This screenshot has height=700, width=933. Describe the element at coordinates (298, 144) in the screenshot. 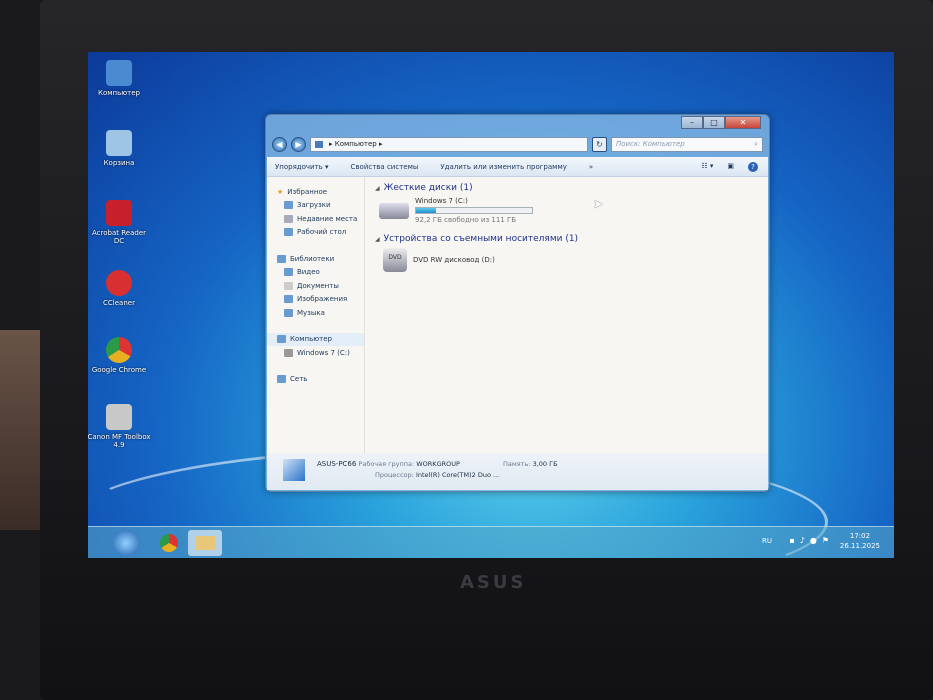

I see `forward-button: ▶` at that location.